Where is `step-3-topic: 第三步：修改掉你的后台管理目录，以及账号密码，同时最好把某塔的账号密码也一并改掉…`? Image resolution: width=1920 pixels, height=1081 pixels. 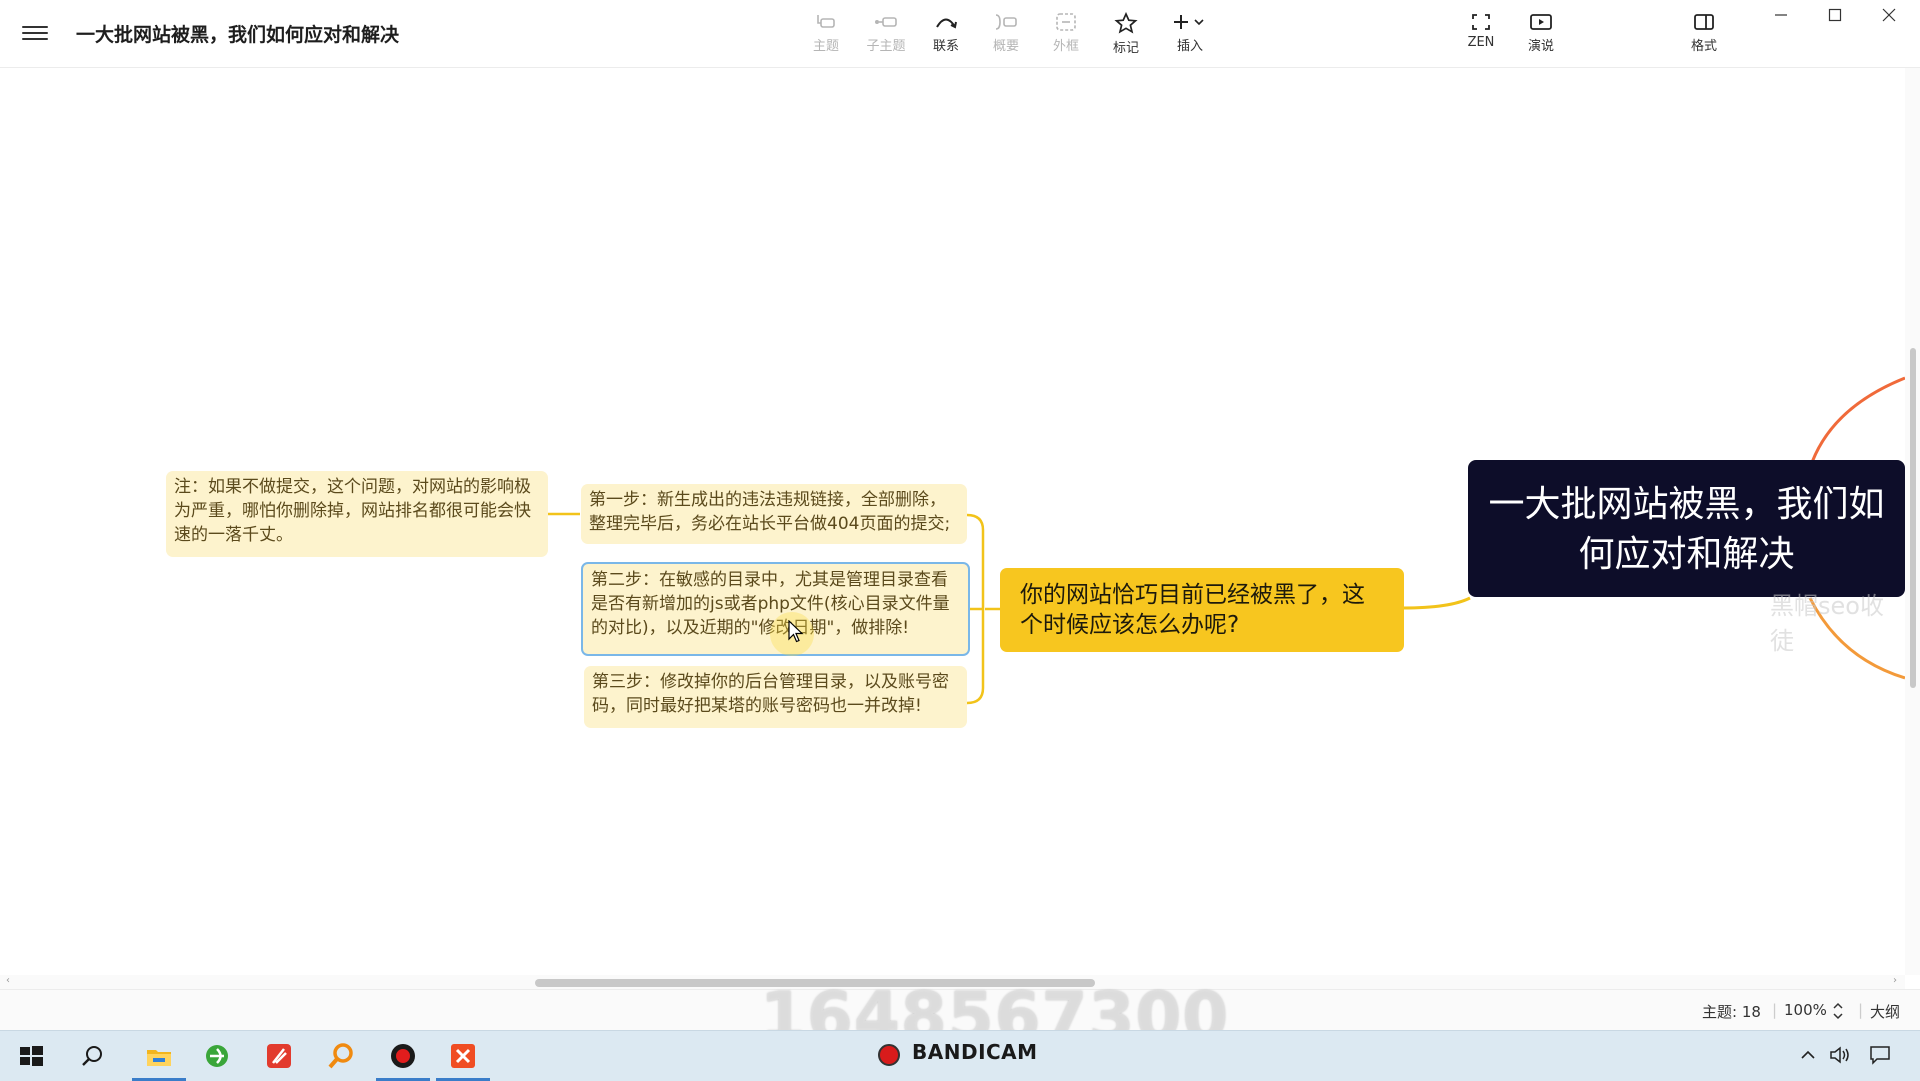
step-3-topic: 第三步：修改掉你的后台管理目录，以及账号密码，同时最好把某塔的账号密码也一并改掉… is located at coordinates (775, 697).